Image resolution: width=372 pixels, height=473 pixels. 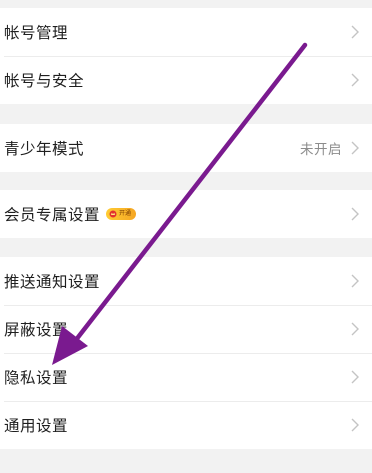 What do you see at coordinates (113, 214) in the screenshot?
I see `vip-crown-icon` at bounding box center [113, 214].